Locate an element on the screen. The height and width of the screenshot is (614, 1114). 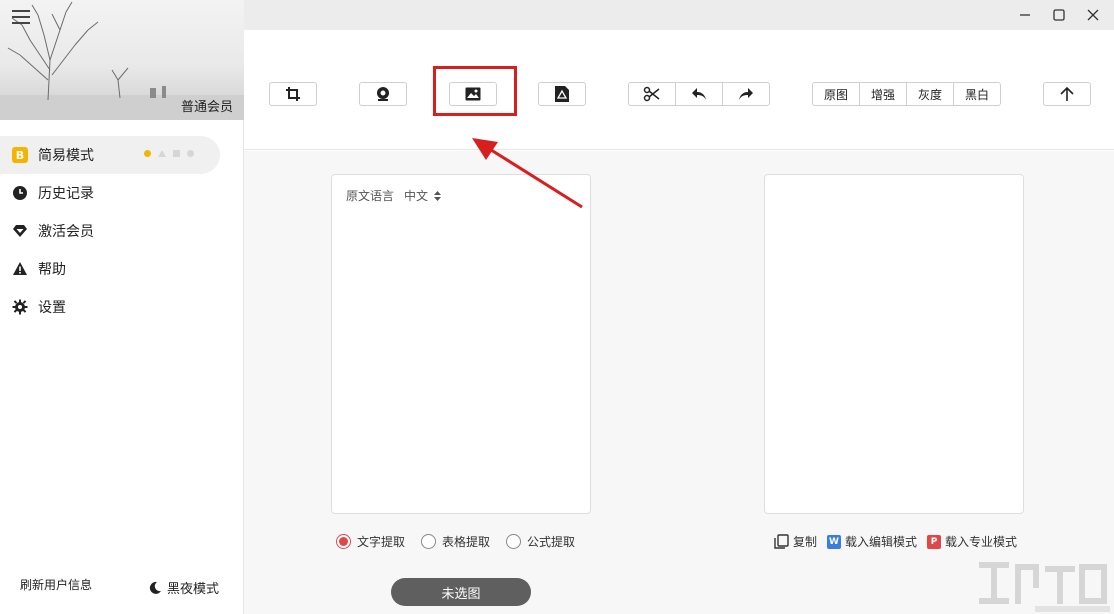
sidebar-item-help: 帮助 is located at coordinates (122, 269).